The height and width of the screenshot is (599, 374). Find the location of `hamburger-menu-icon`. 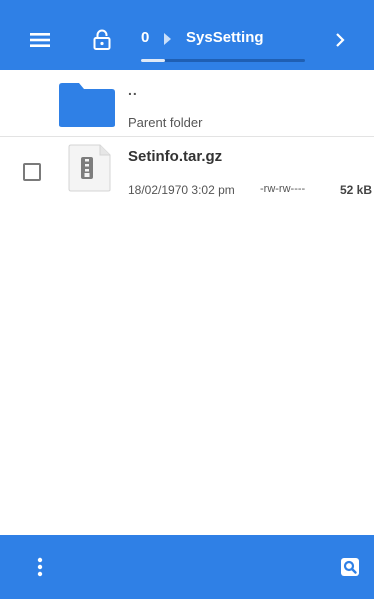

hamburger-menu-icon is located at coordinates (40, 40).